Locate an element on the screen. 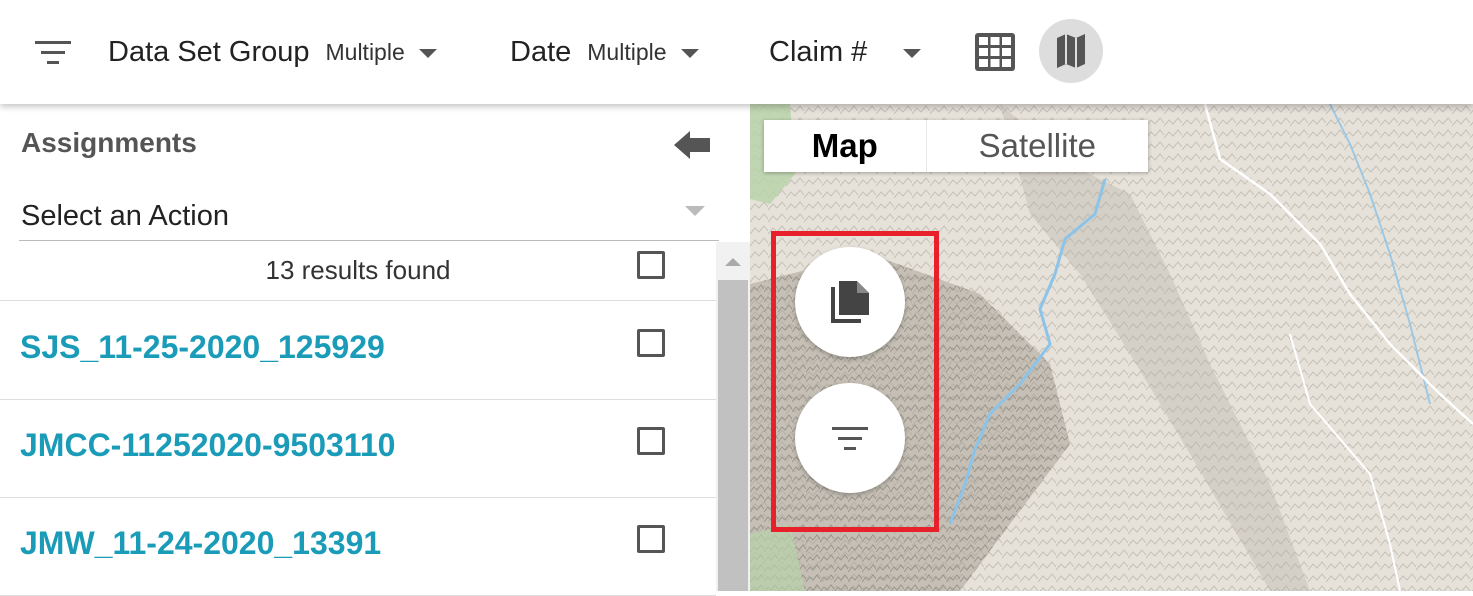 The image size is (1473, 596). list-item: JMW_11-24-2020_13391 is located at coordinates (358, 546).